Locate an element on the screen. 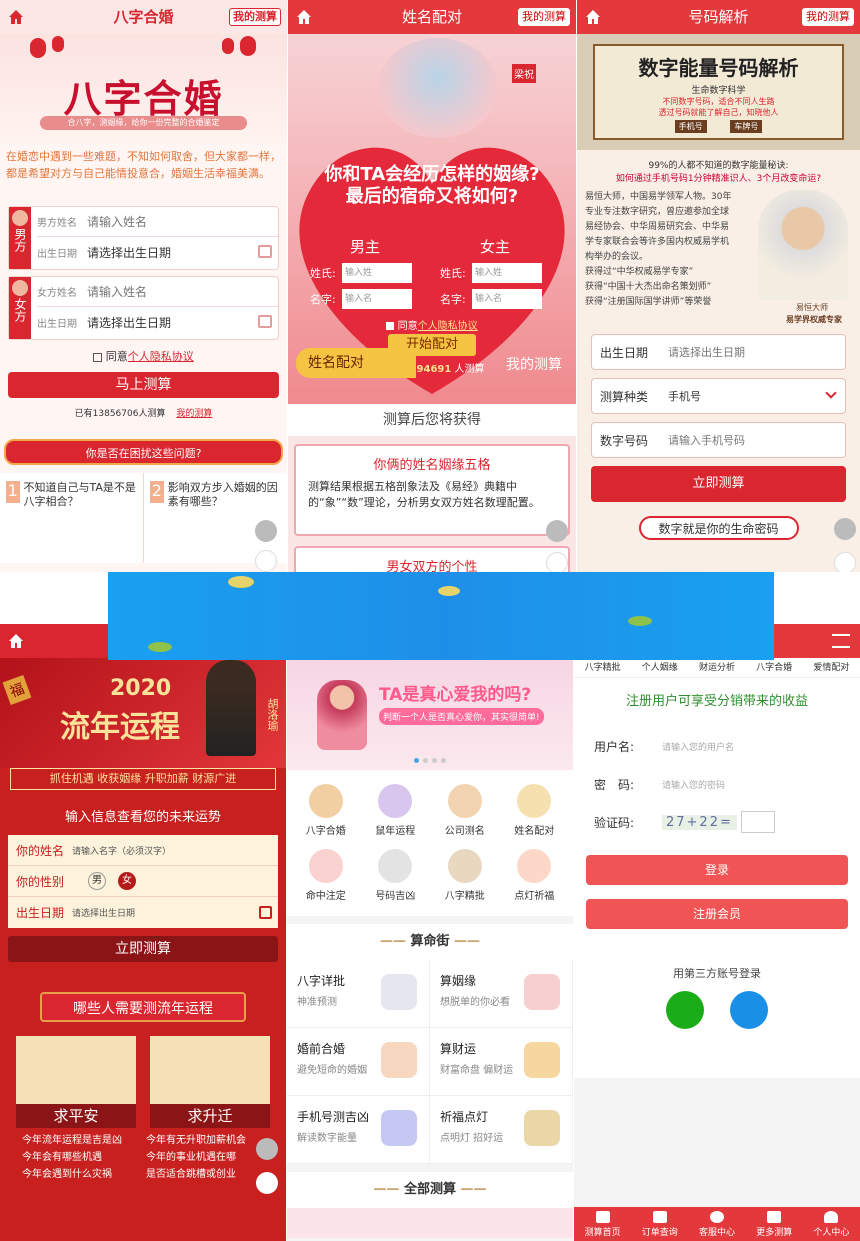 The image size is (860, 1241). service-item: 手机号测吉凶 解读数字能量 is located at coordinates (358, 1130).